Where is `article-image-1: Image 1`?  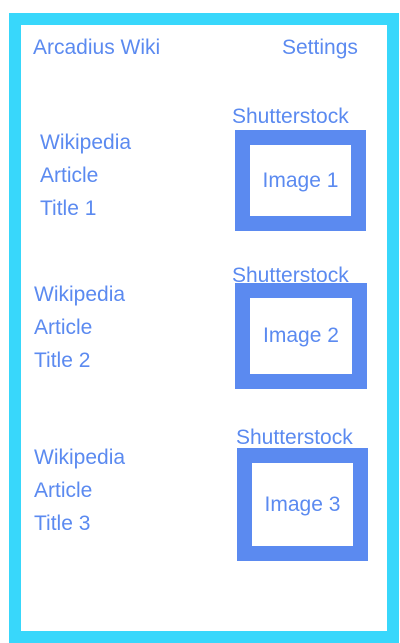 article-image-1: Image 1 is located at coordinates (300, 180).